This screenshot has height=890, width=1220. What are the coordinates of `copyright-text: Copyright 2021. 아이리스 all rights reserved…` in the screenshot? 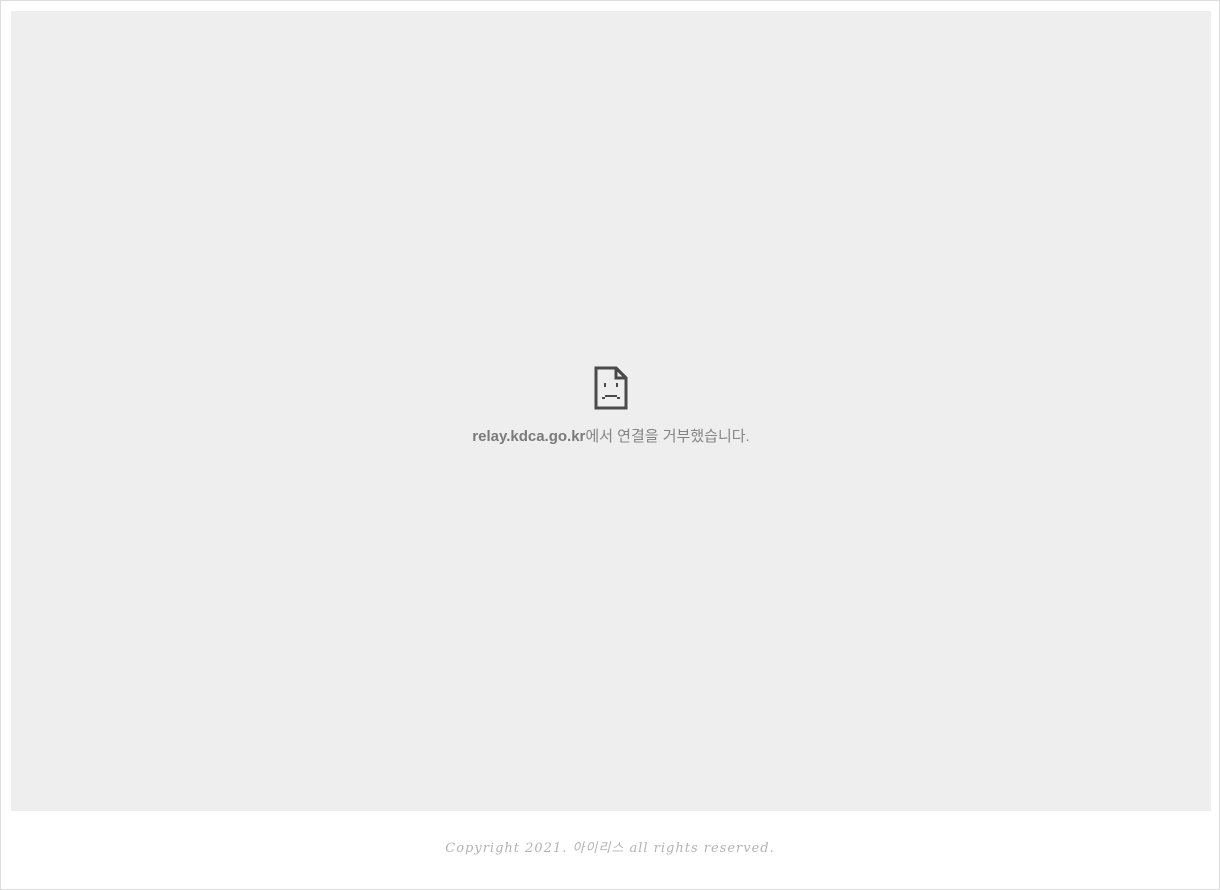 It's located at (610, 848).